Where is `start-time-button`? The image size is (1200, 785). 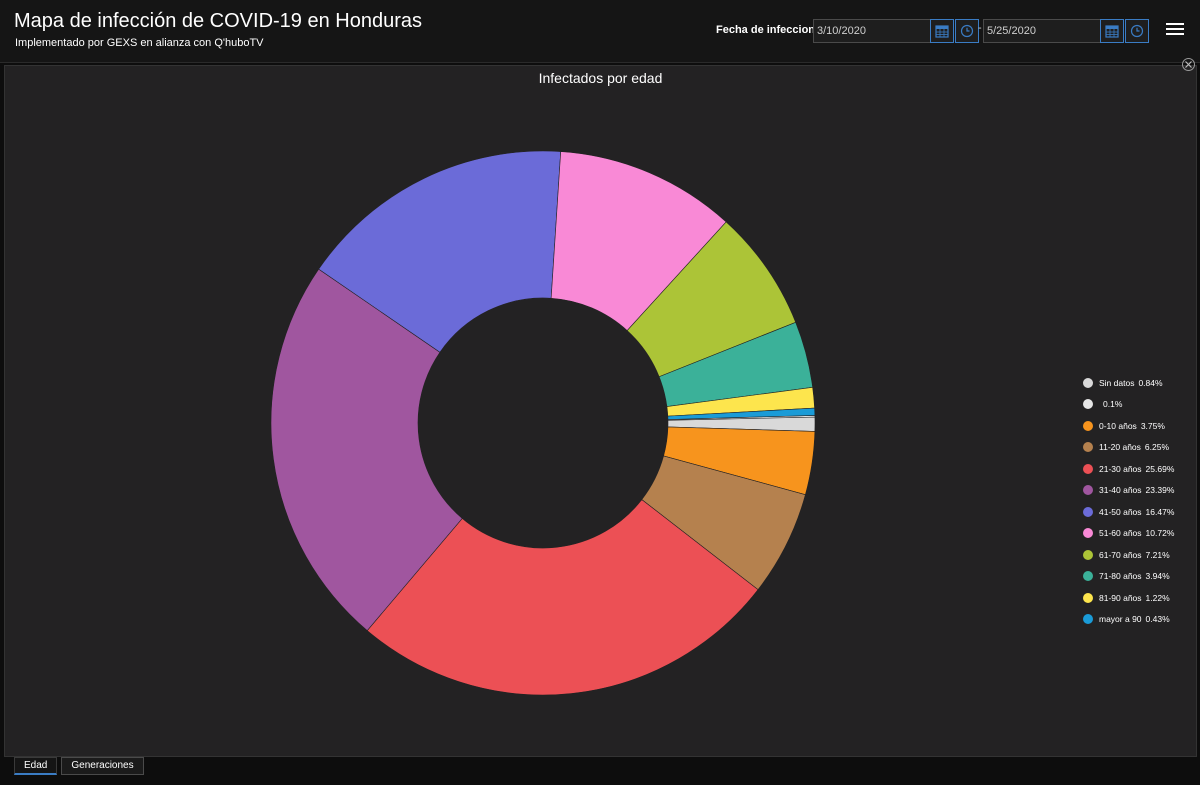 start-time-button is located at coordinates (967, 31).